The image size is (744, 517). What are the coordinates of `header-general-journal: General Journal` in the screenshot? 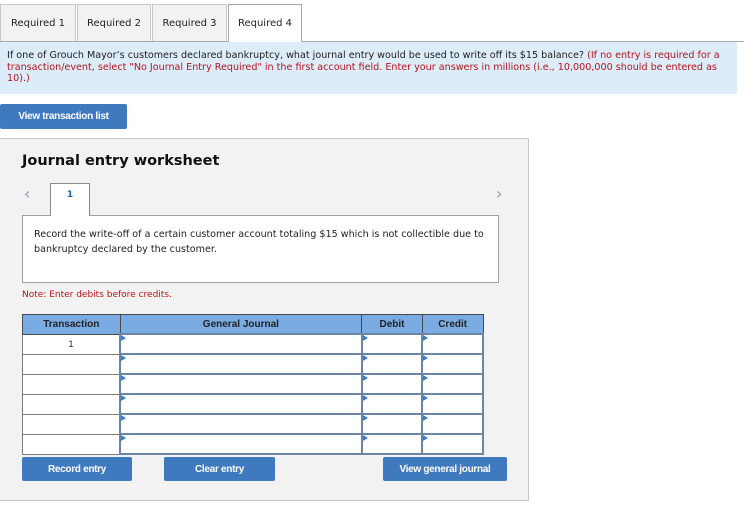 It's located at (241, 324).